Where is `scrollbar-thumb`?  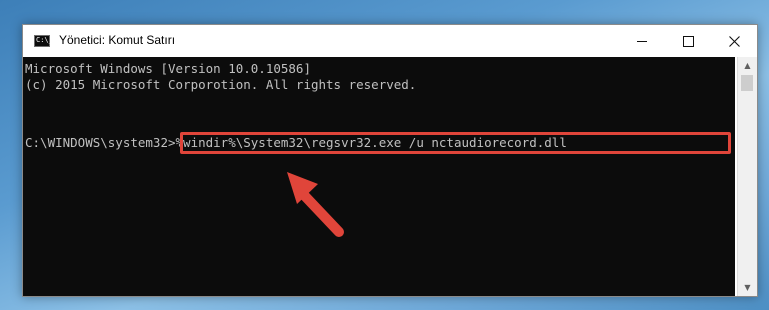 scrollbar-thumb is located at coordinates (747, 83).